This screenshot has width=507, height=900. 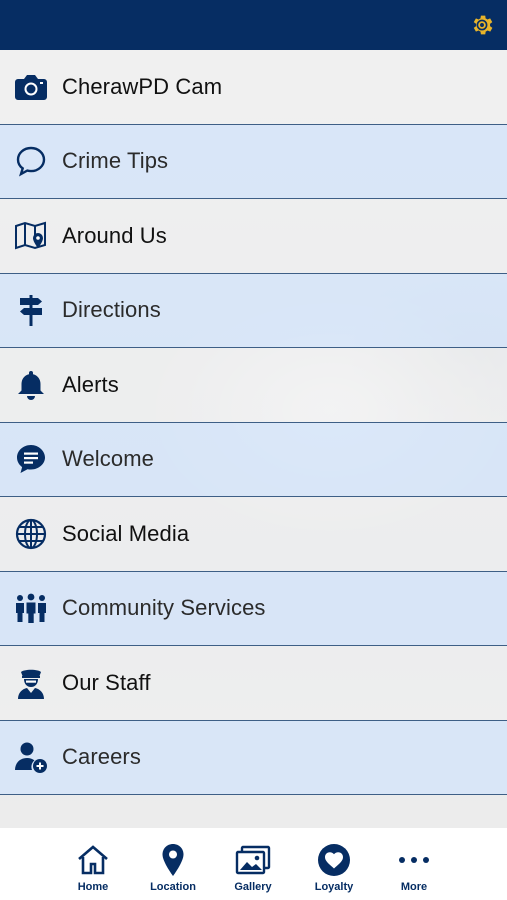 What do you see at coordinates (253, 683) in the screenshot?
I see `menu-item-our-staff: Our Staff` at bounding box center [253, 683].